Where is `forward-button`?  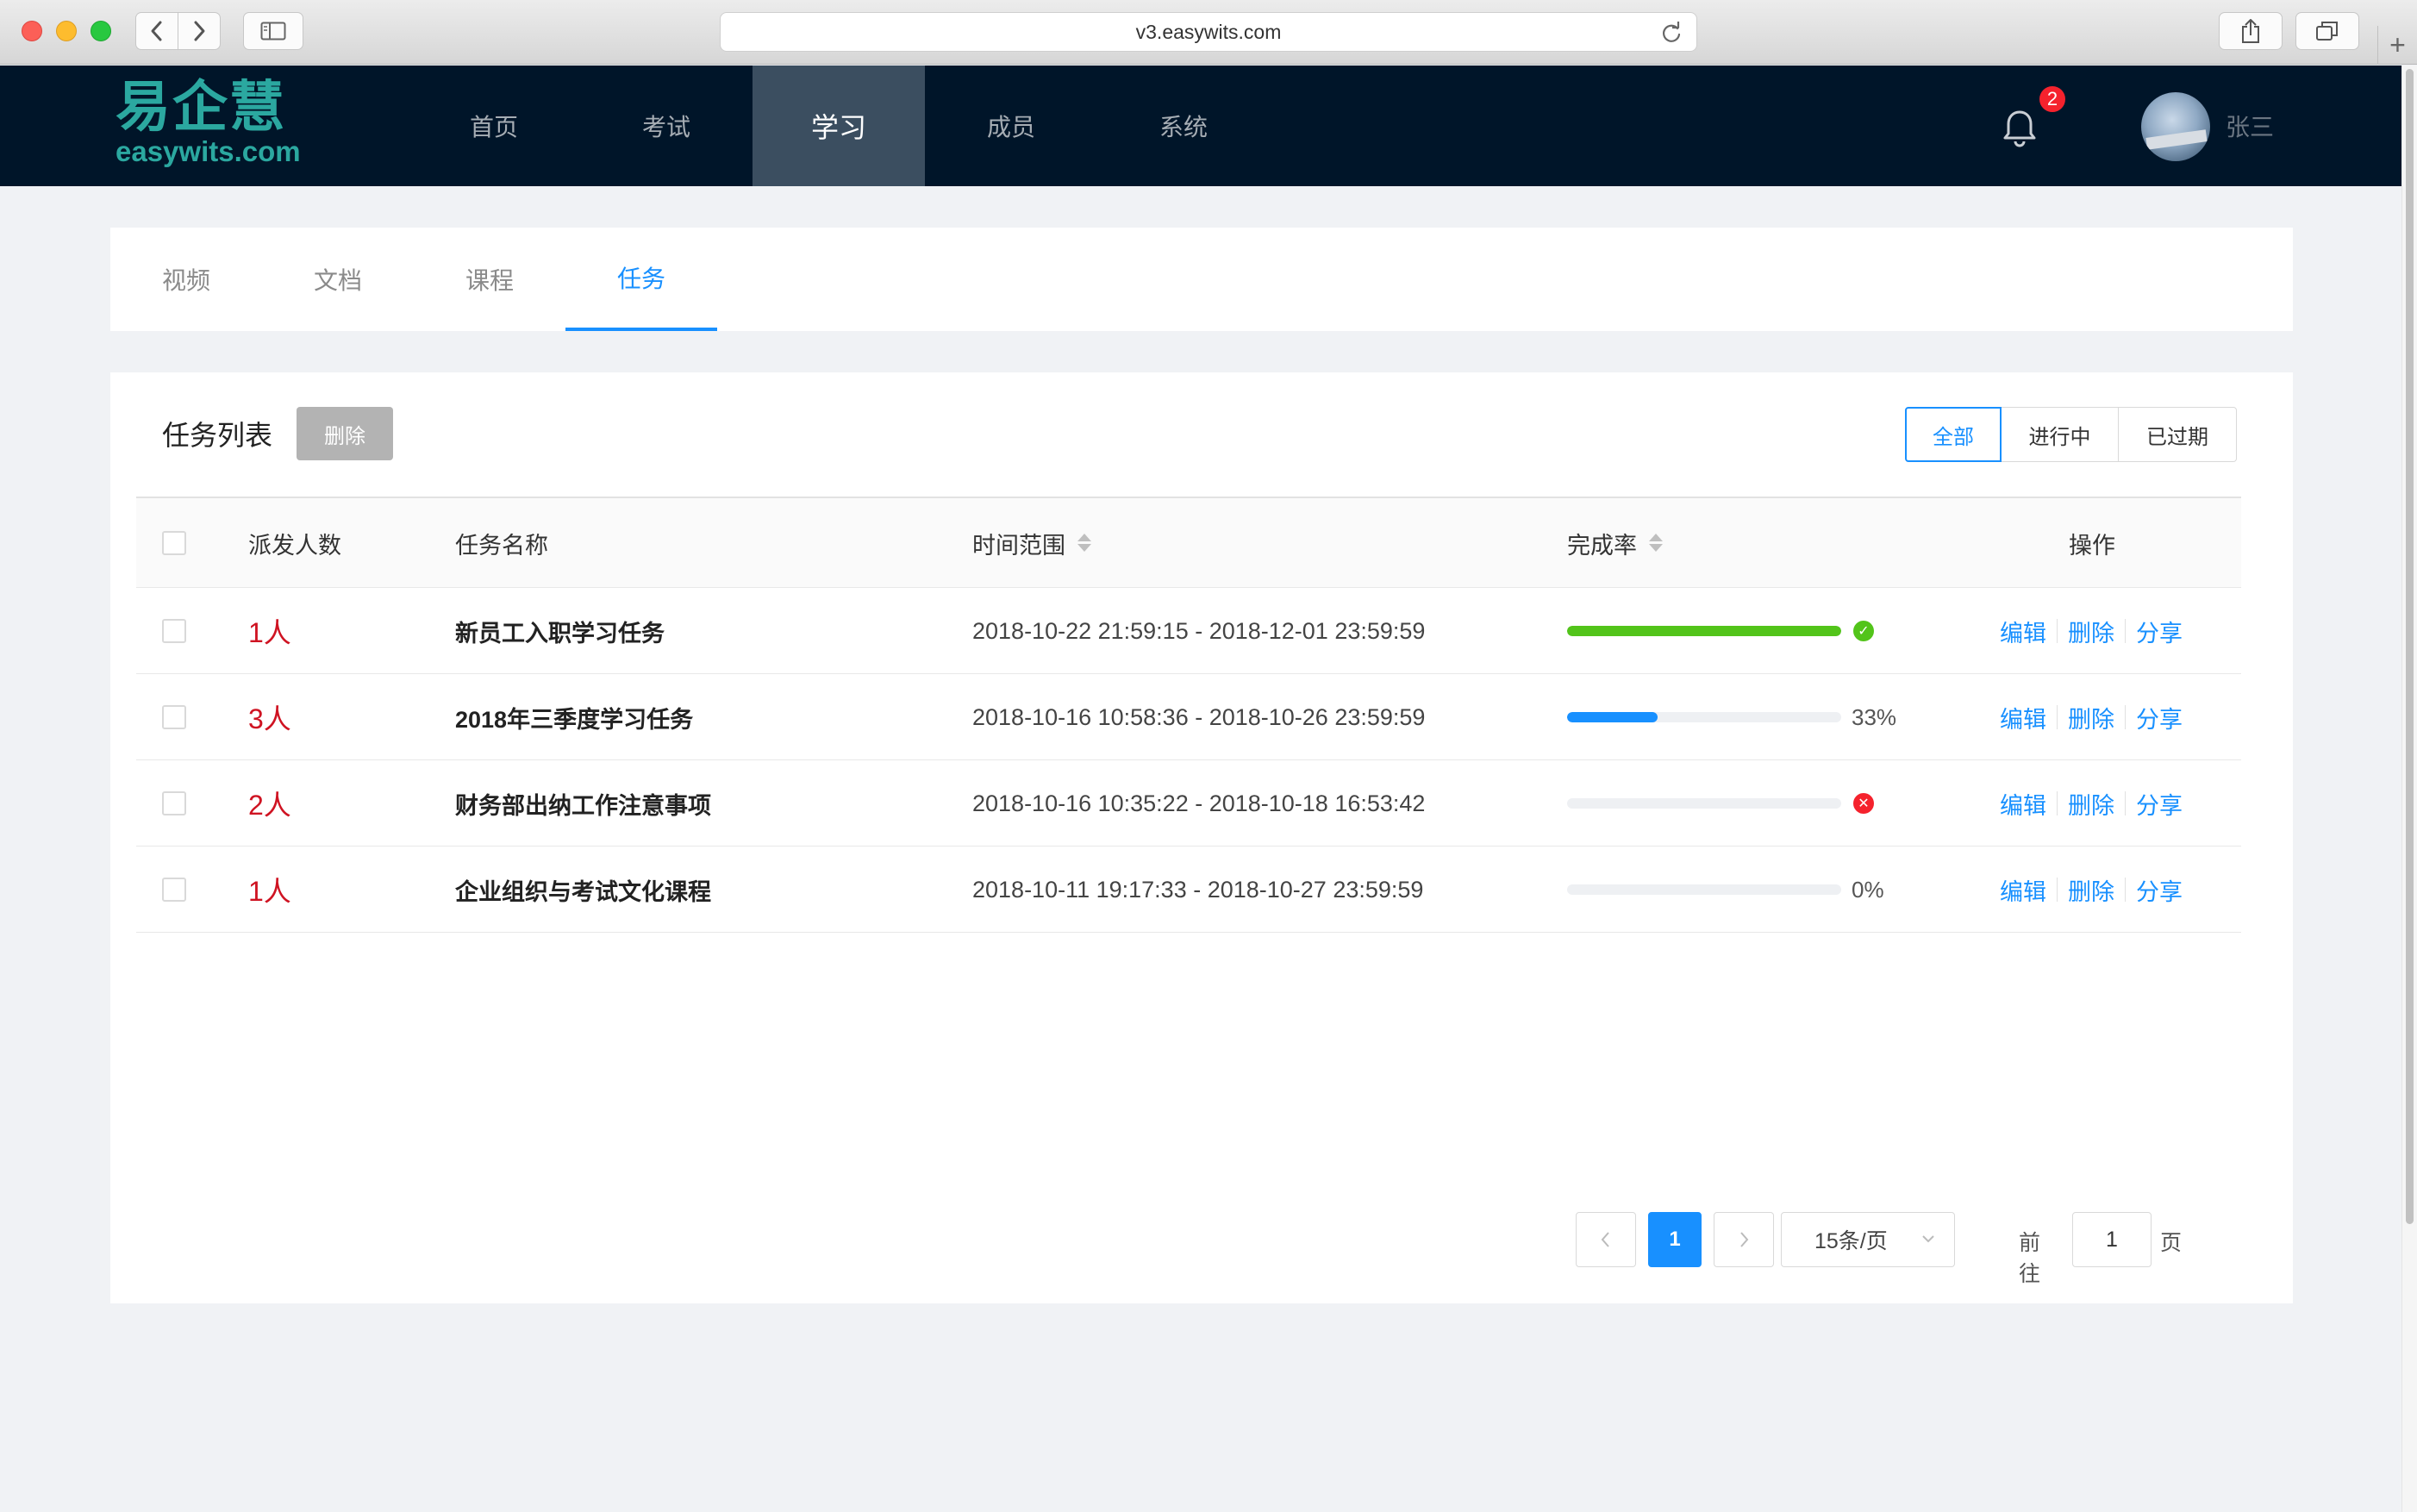
forward-button is located at coordinates (199, 31).